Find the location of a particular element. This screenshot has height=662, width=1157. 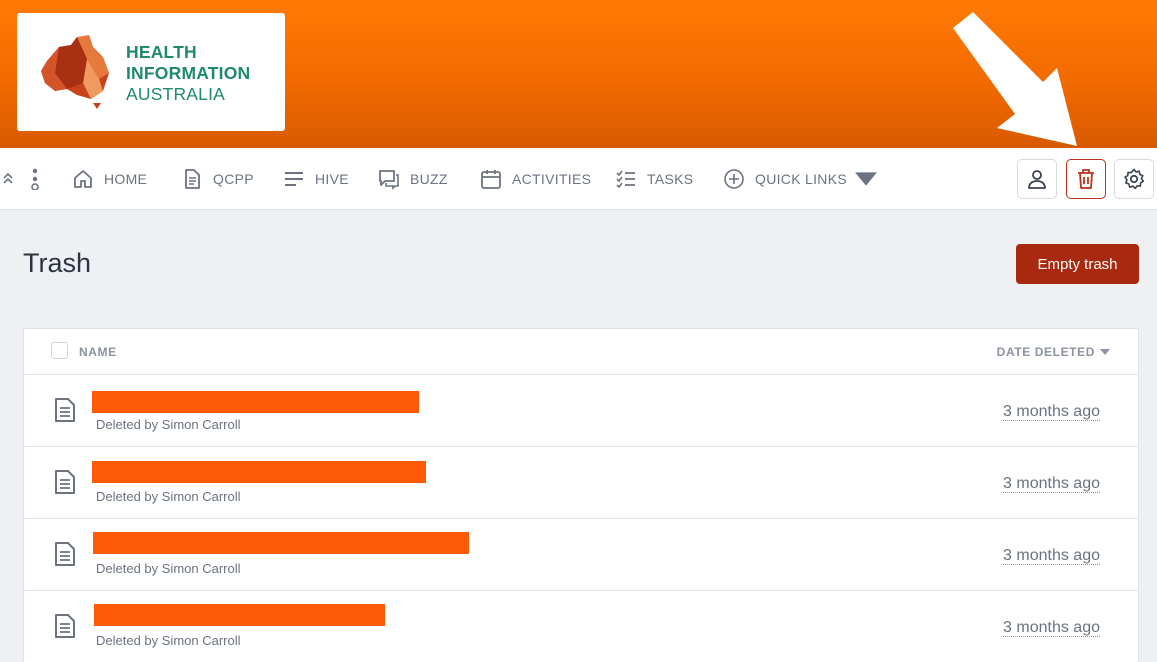

australia-map-icon is located at coordinates (75, 72).